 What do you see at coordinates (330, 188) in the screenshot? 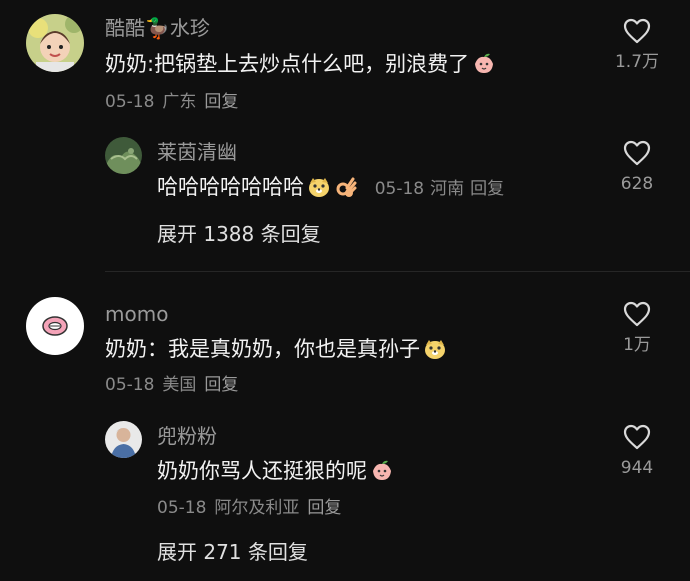
I see `comment-text: 哈哈哈哈哈哈哈 05-18 河南 回复` at bounding box center [330, 188].